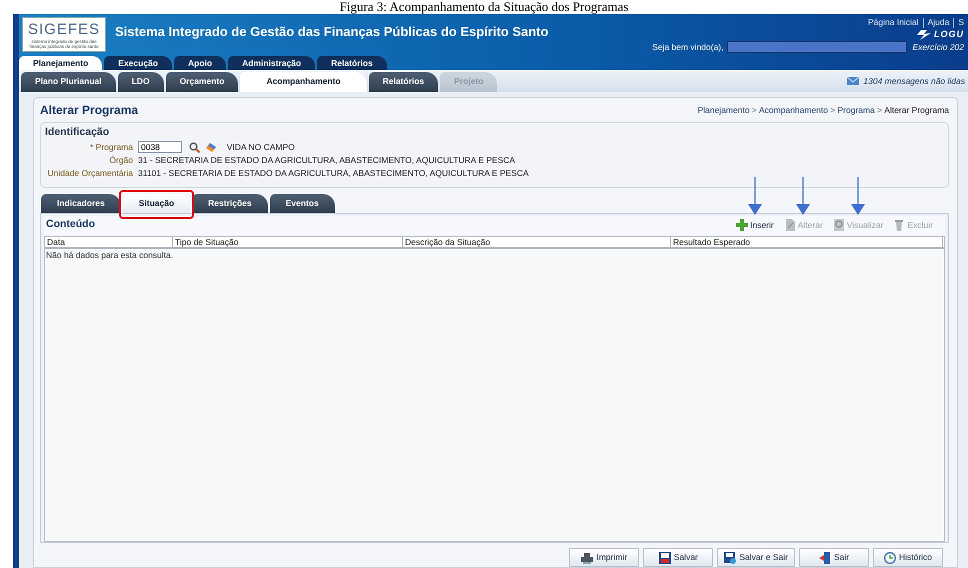  What do you see at coordinates (924, 35) in the screenshot?
I see `logo-icon` at bounding box center [924, 35].